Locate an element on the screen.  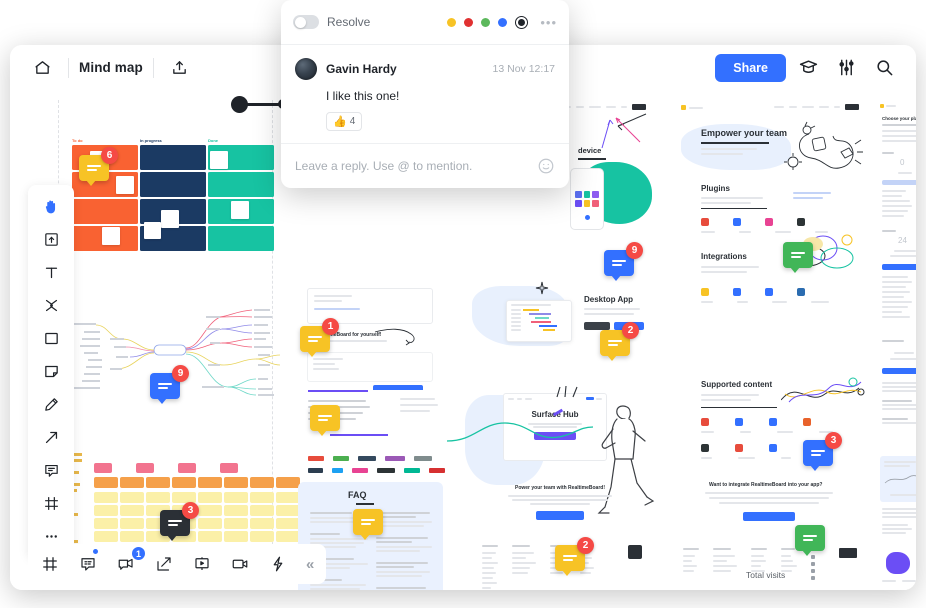
settings-button is located at coordinates (846, 68).